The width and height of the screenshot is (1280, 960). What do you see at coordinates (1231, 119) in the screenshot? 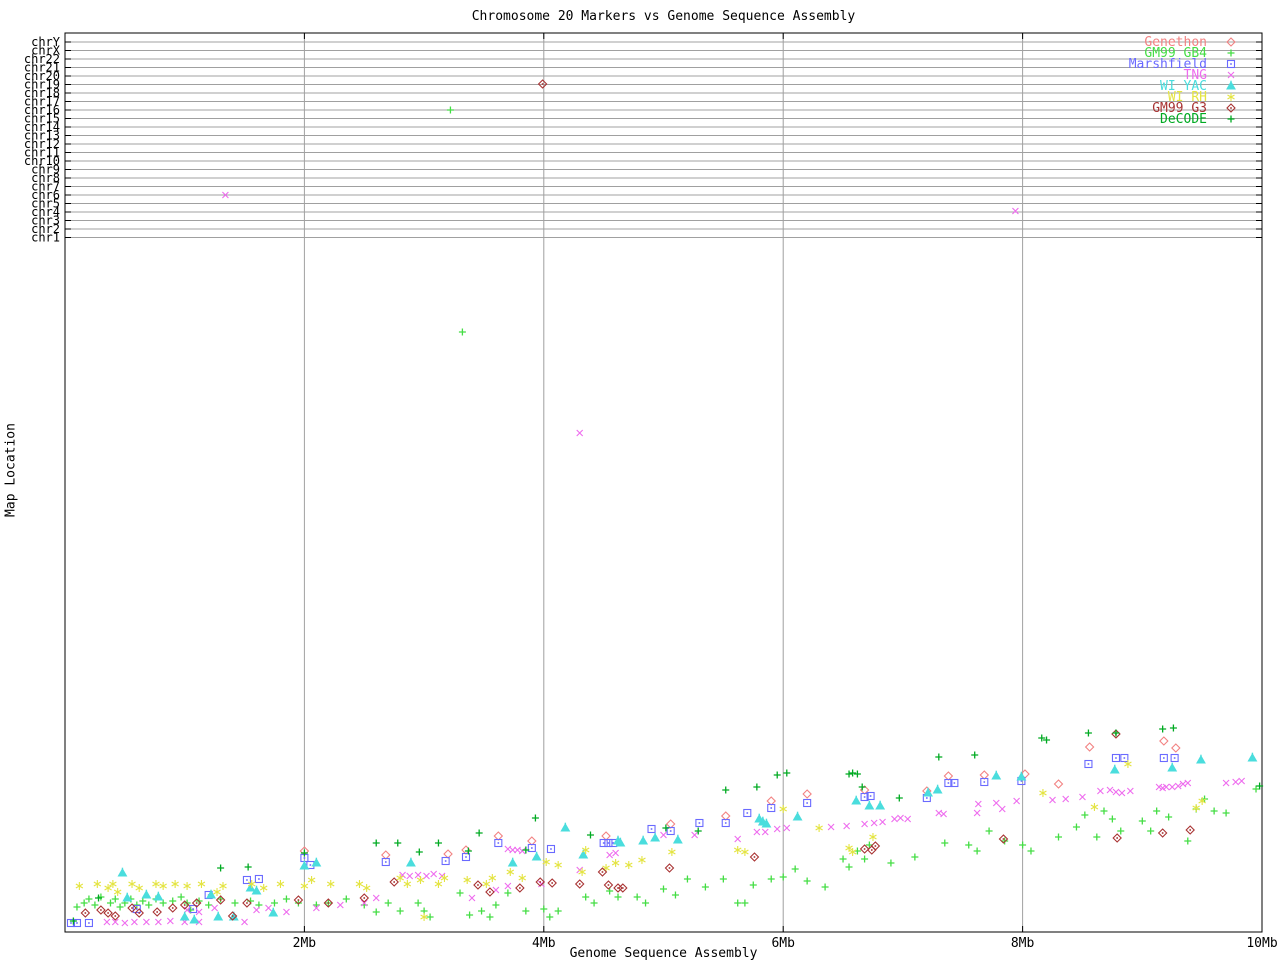
I see `legend-marker` at bounding box center [1231, 119].